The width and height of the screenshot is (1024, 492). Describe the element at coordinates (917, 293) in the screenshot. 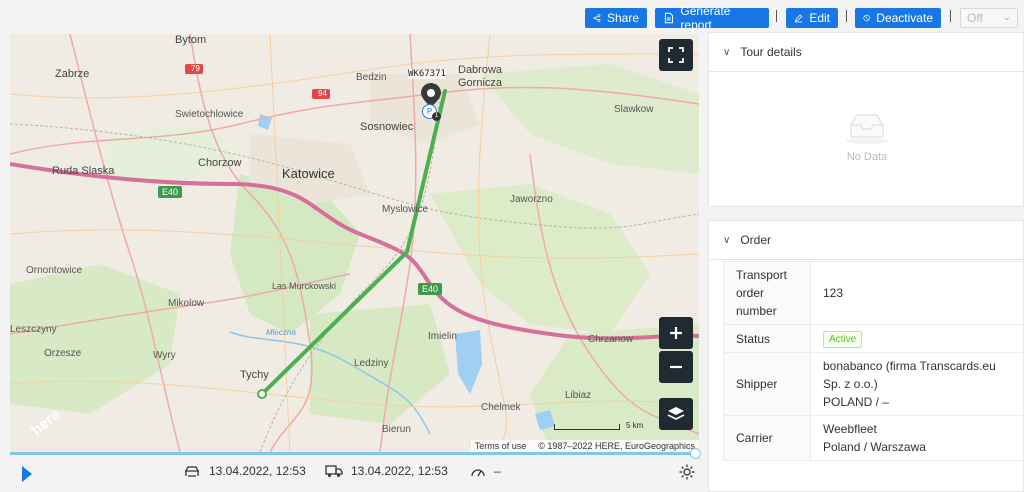

I see `order-field-value: 123` at that location.